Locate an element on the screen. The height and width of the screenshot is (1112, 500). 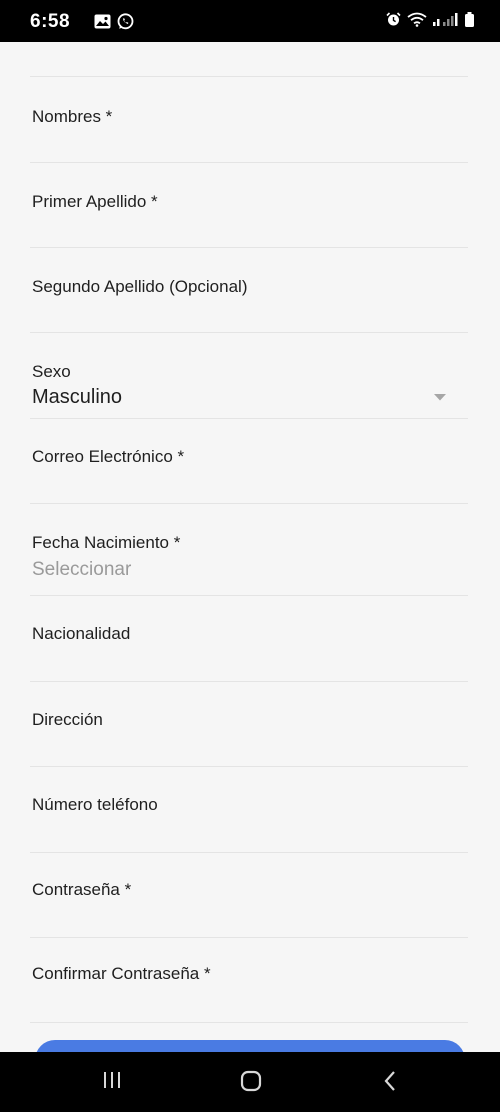
numero-telefono-label: Número teléfono is located at coordinates (95, 804).